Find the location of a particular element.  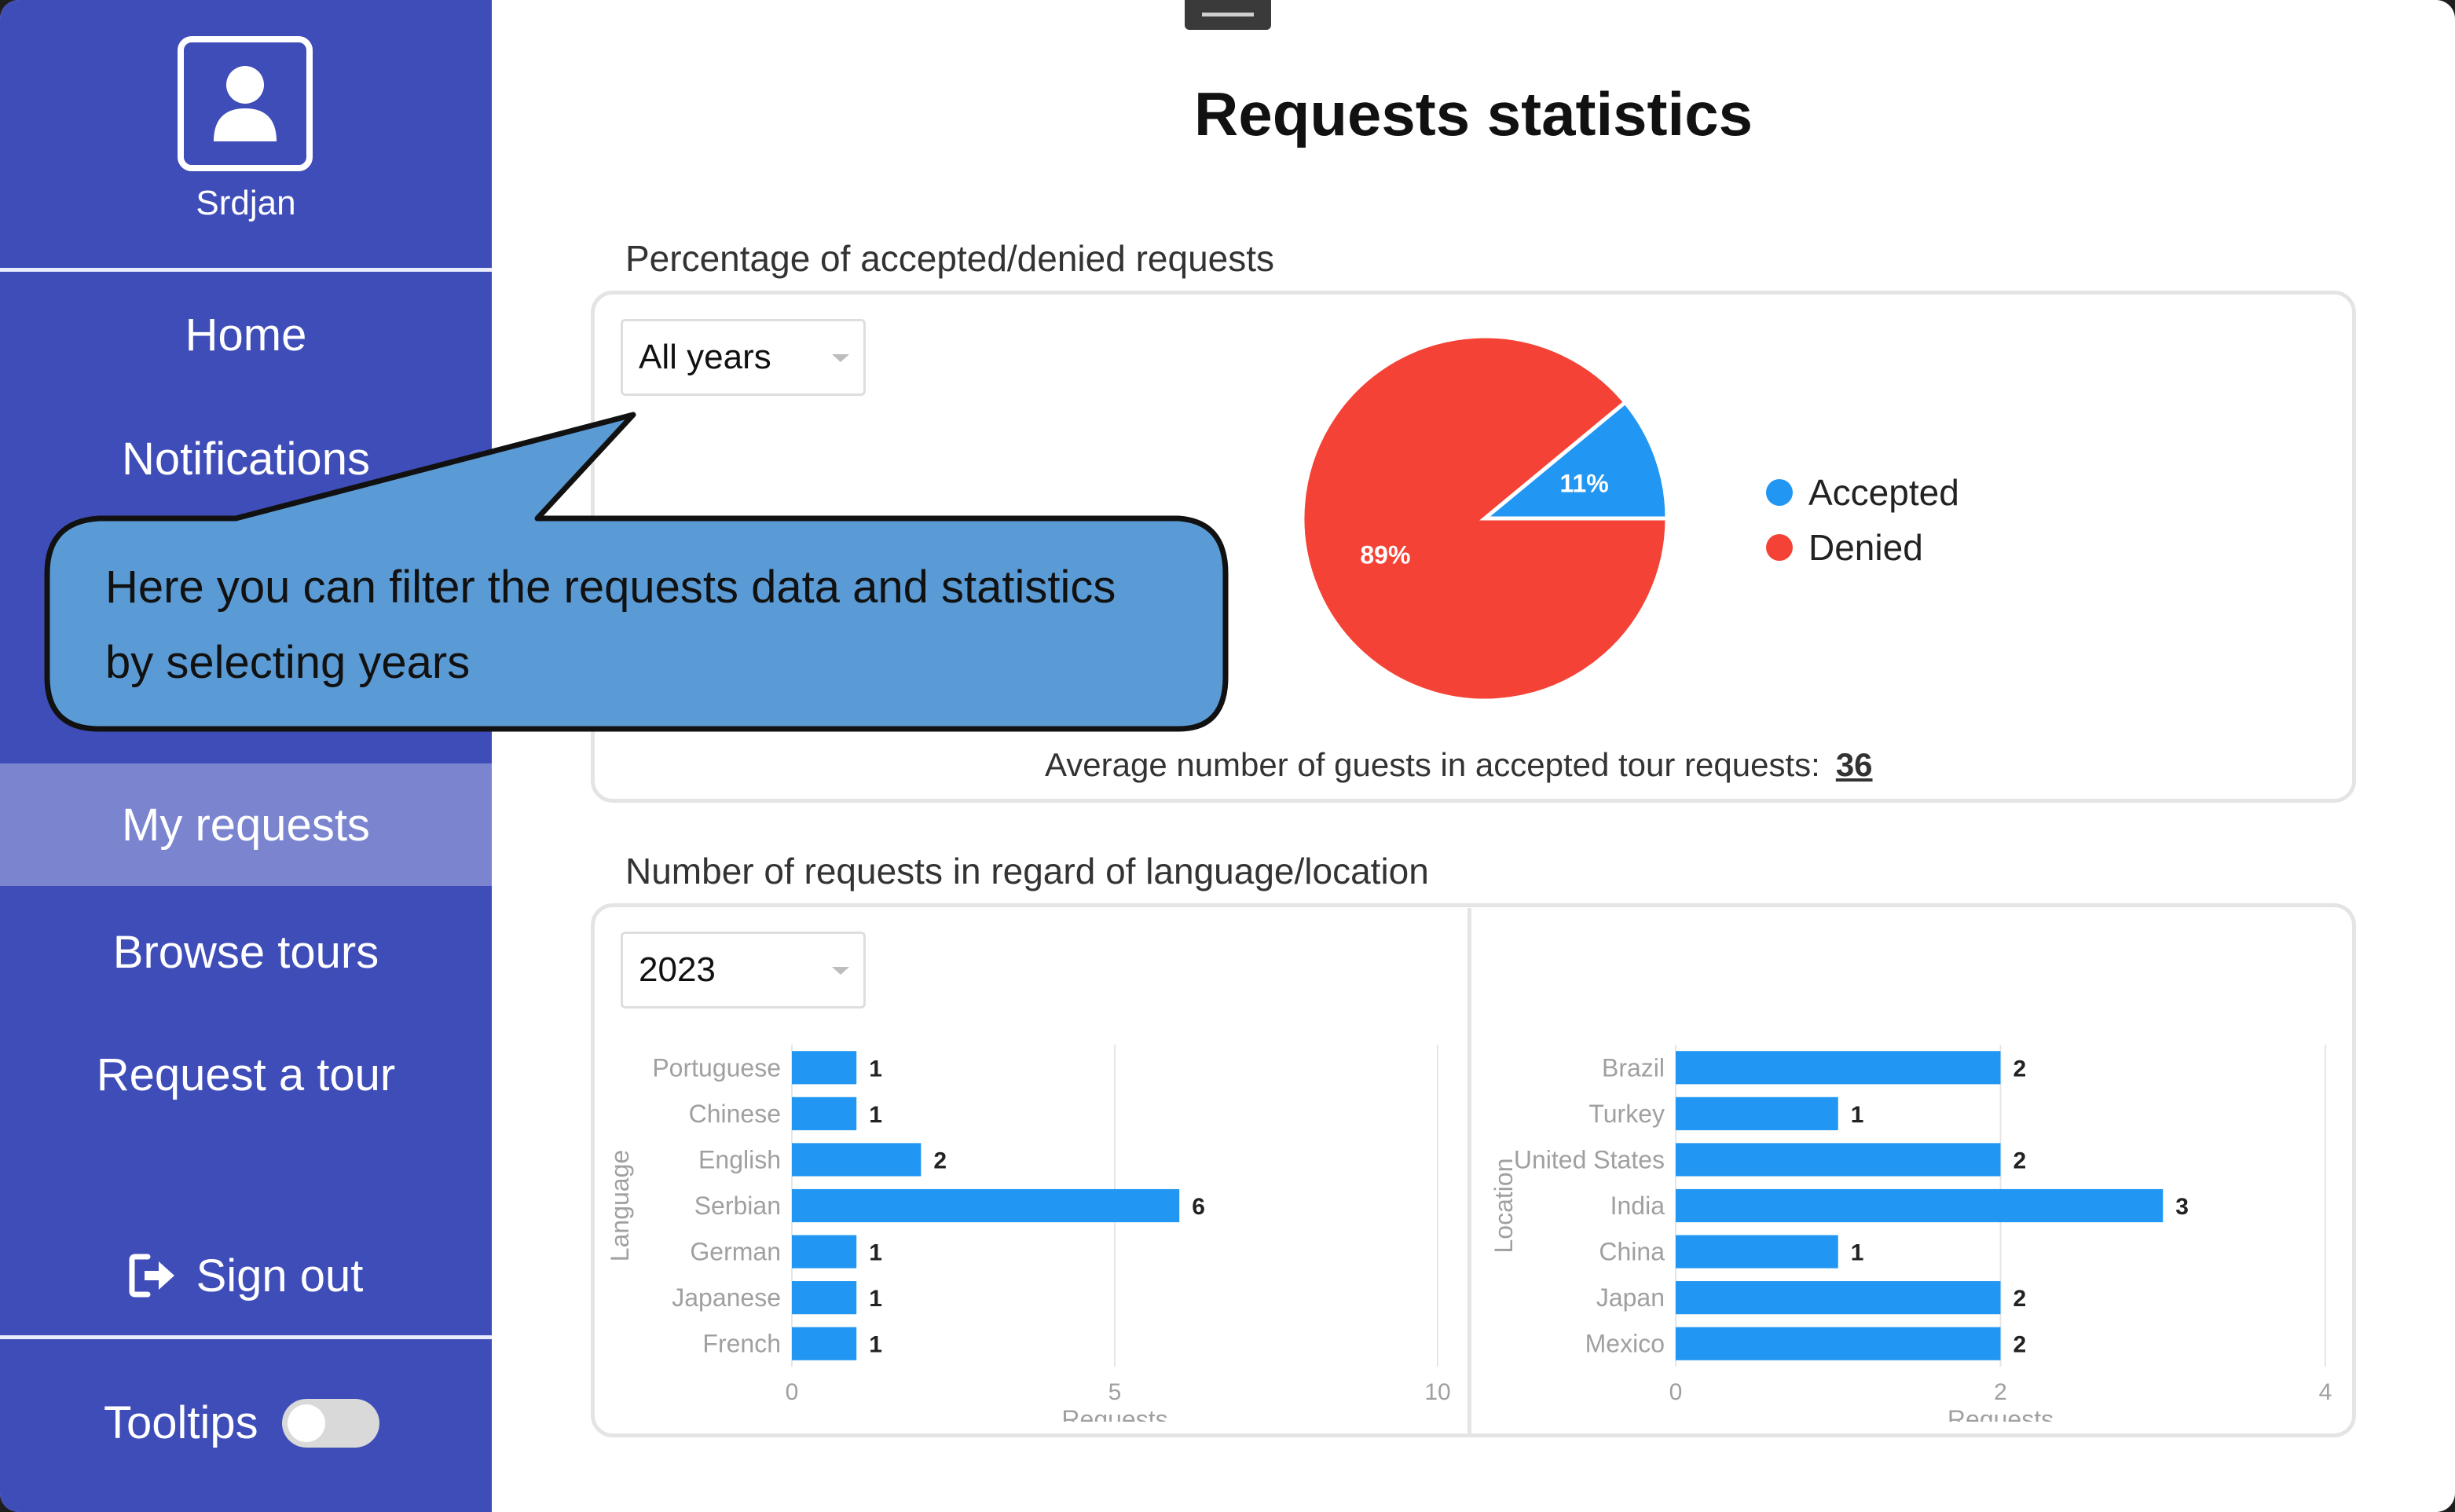

location-x-tick: 4 is located at coordinates (2325, 1392).